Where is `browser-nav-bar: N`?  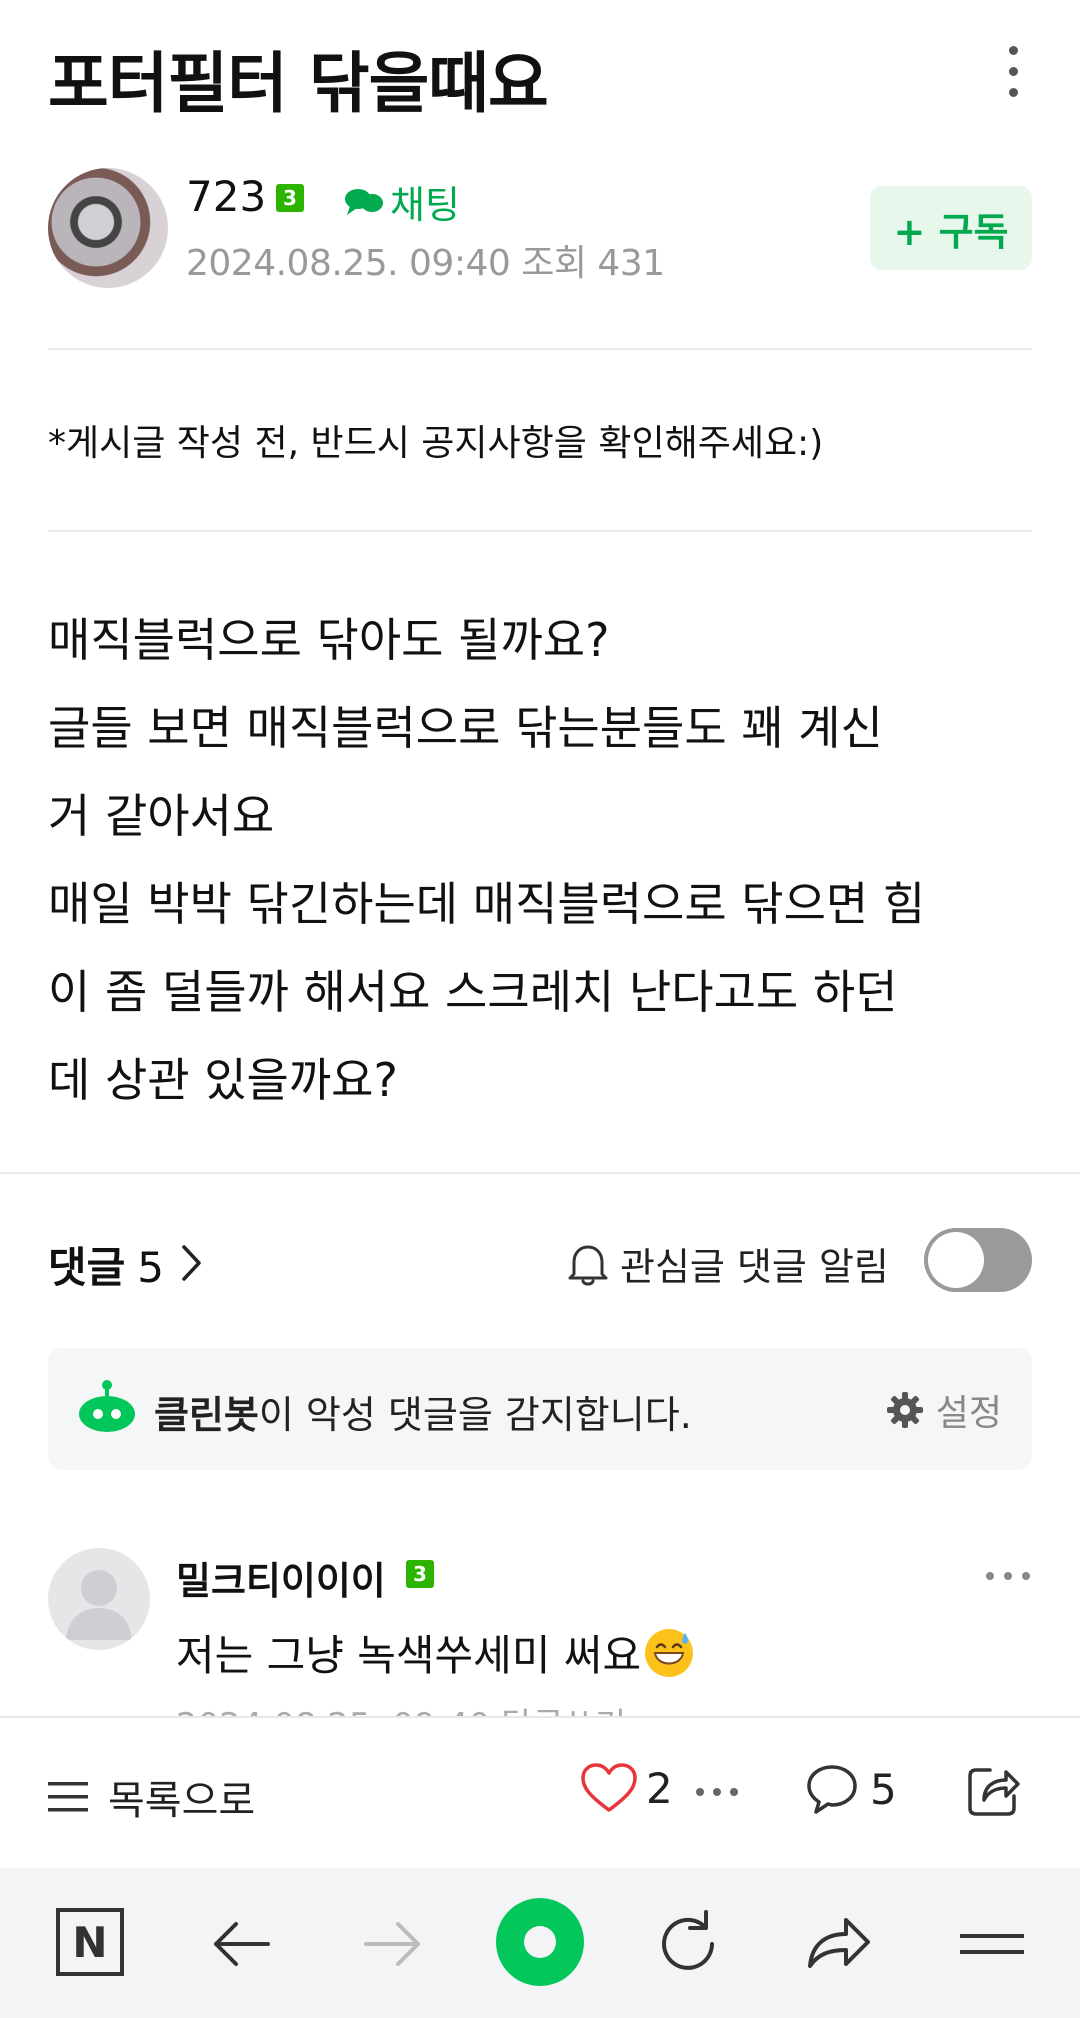
browser-nav-bar: N is located at coordinates (540, 1943).